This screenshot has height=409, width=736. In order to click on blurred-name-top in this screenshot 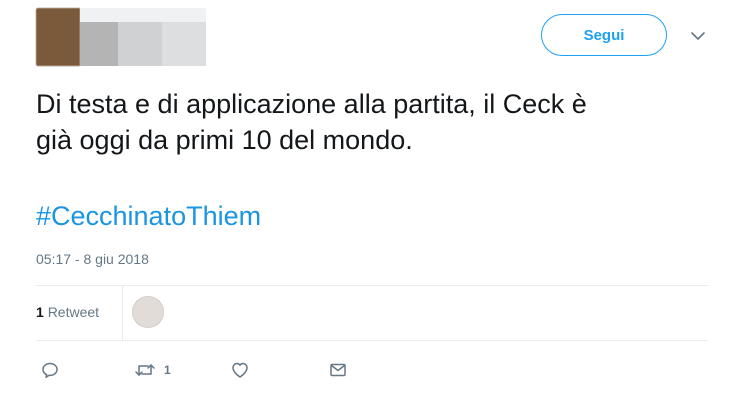, I will do `click(143, 15)`.